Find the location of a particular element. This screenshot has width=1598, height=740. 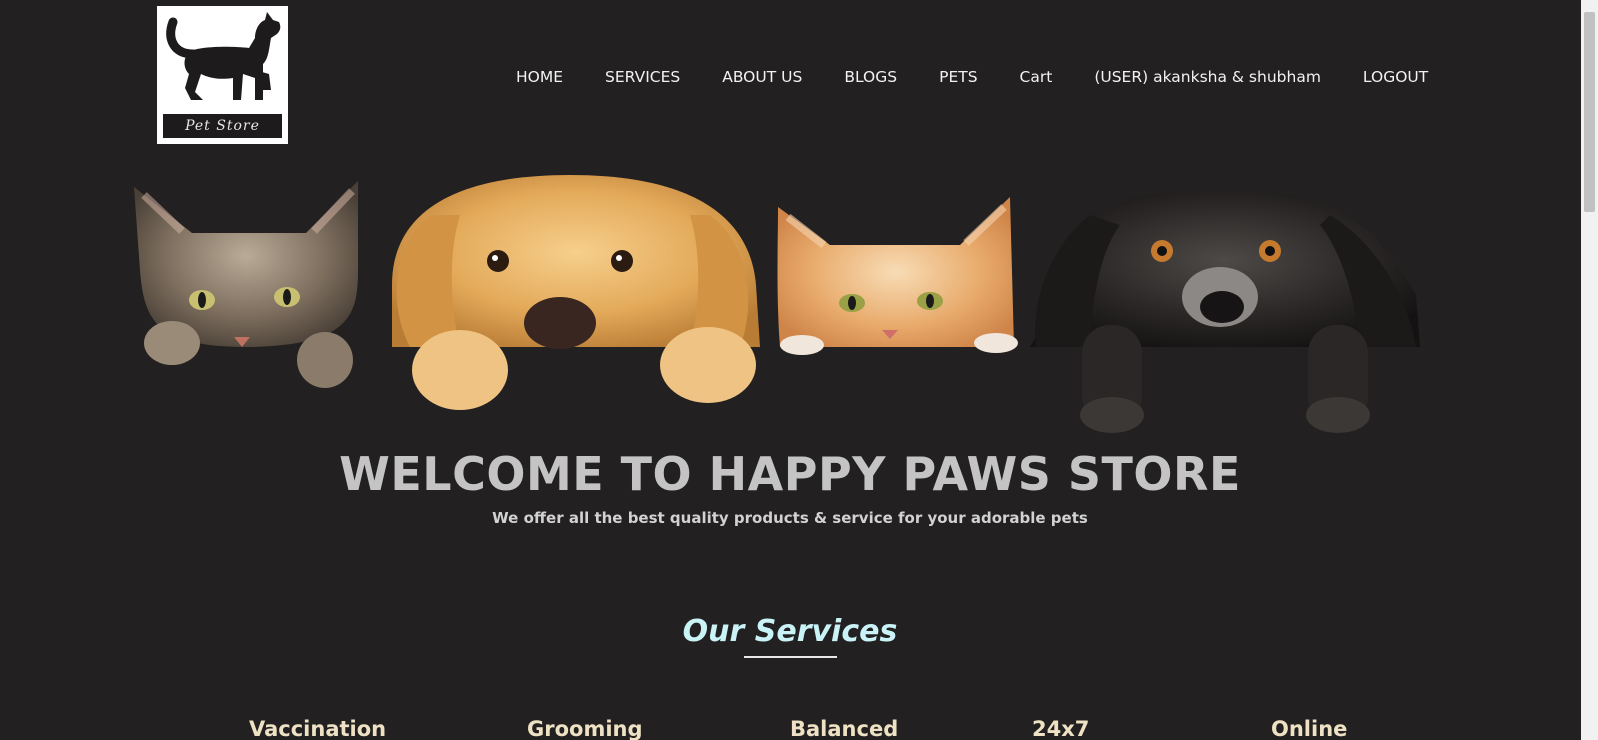

nav-pets: PETS is located at coordinates (958, 77).